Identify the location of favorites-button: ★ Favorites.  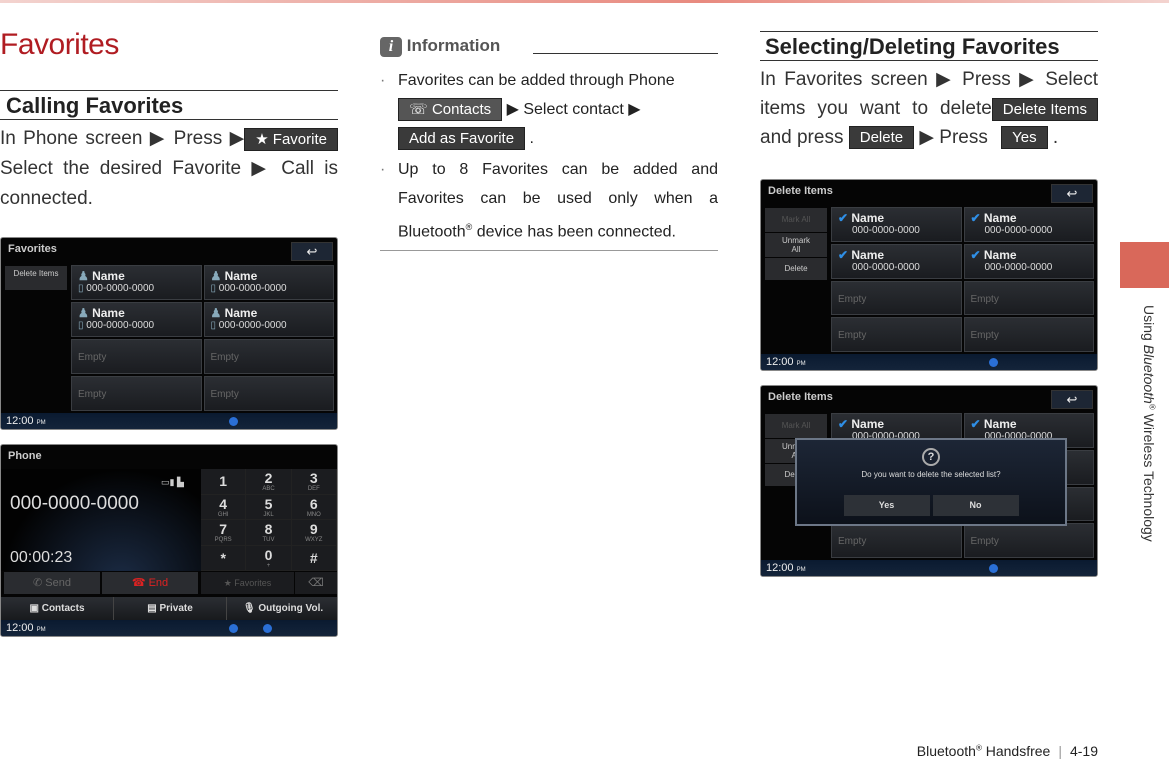
(247, 583).